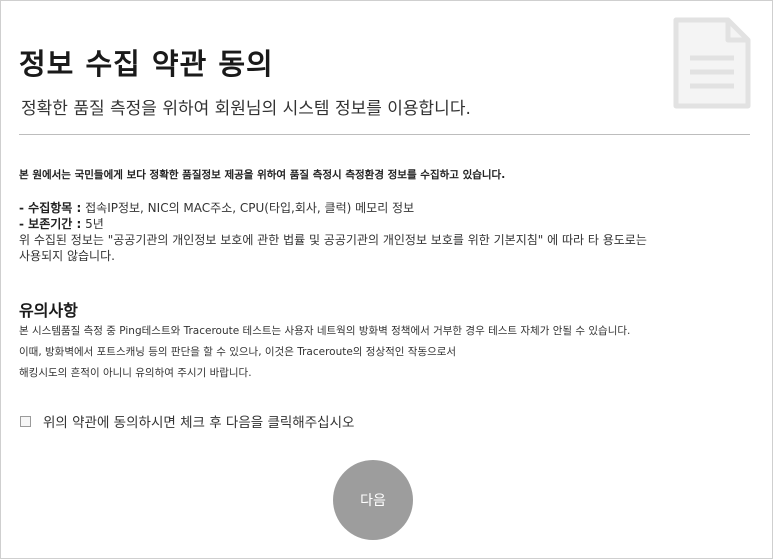 Image resolution: width=773 pixels, height=559 pixels. I want to click on retention-period-value: 5년, so click(92, 224).